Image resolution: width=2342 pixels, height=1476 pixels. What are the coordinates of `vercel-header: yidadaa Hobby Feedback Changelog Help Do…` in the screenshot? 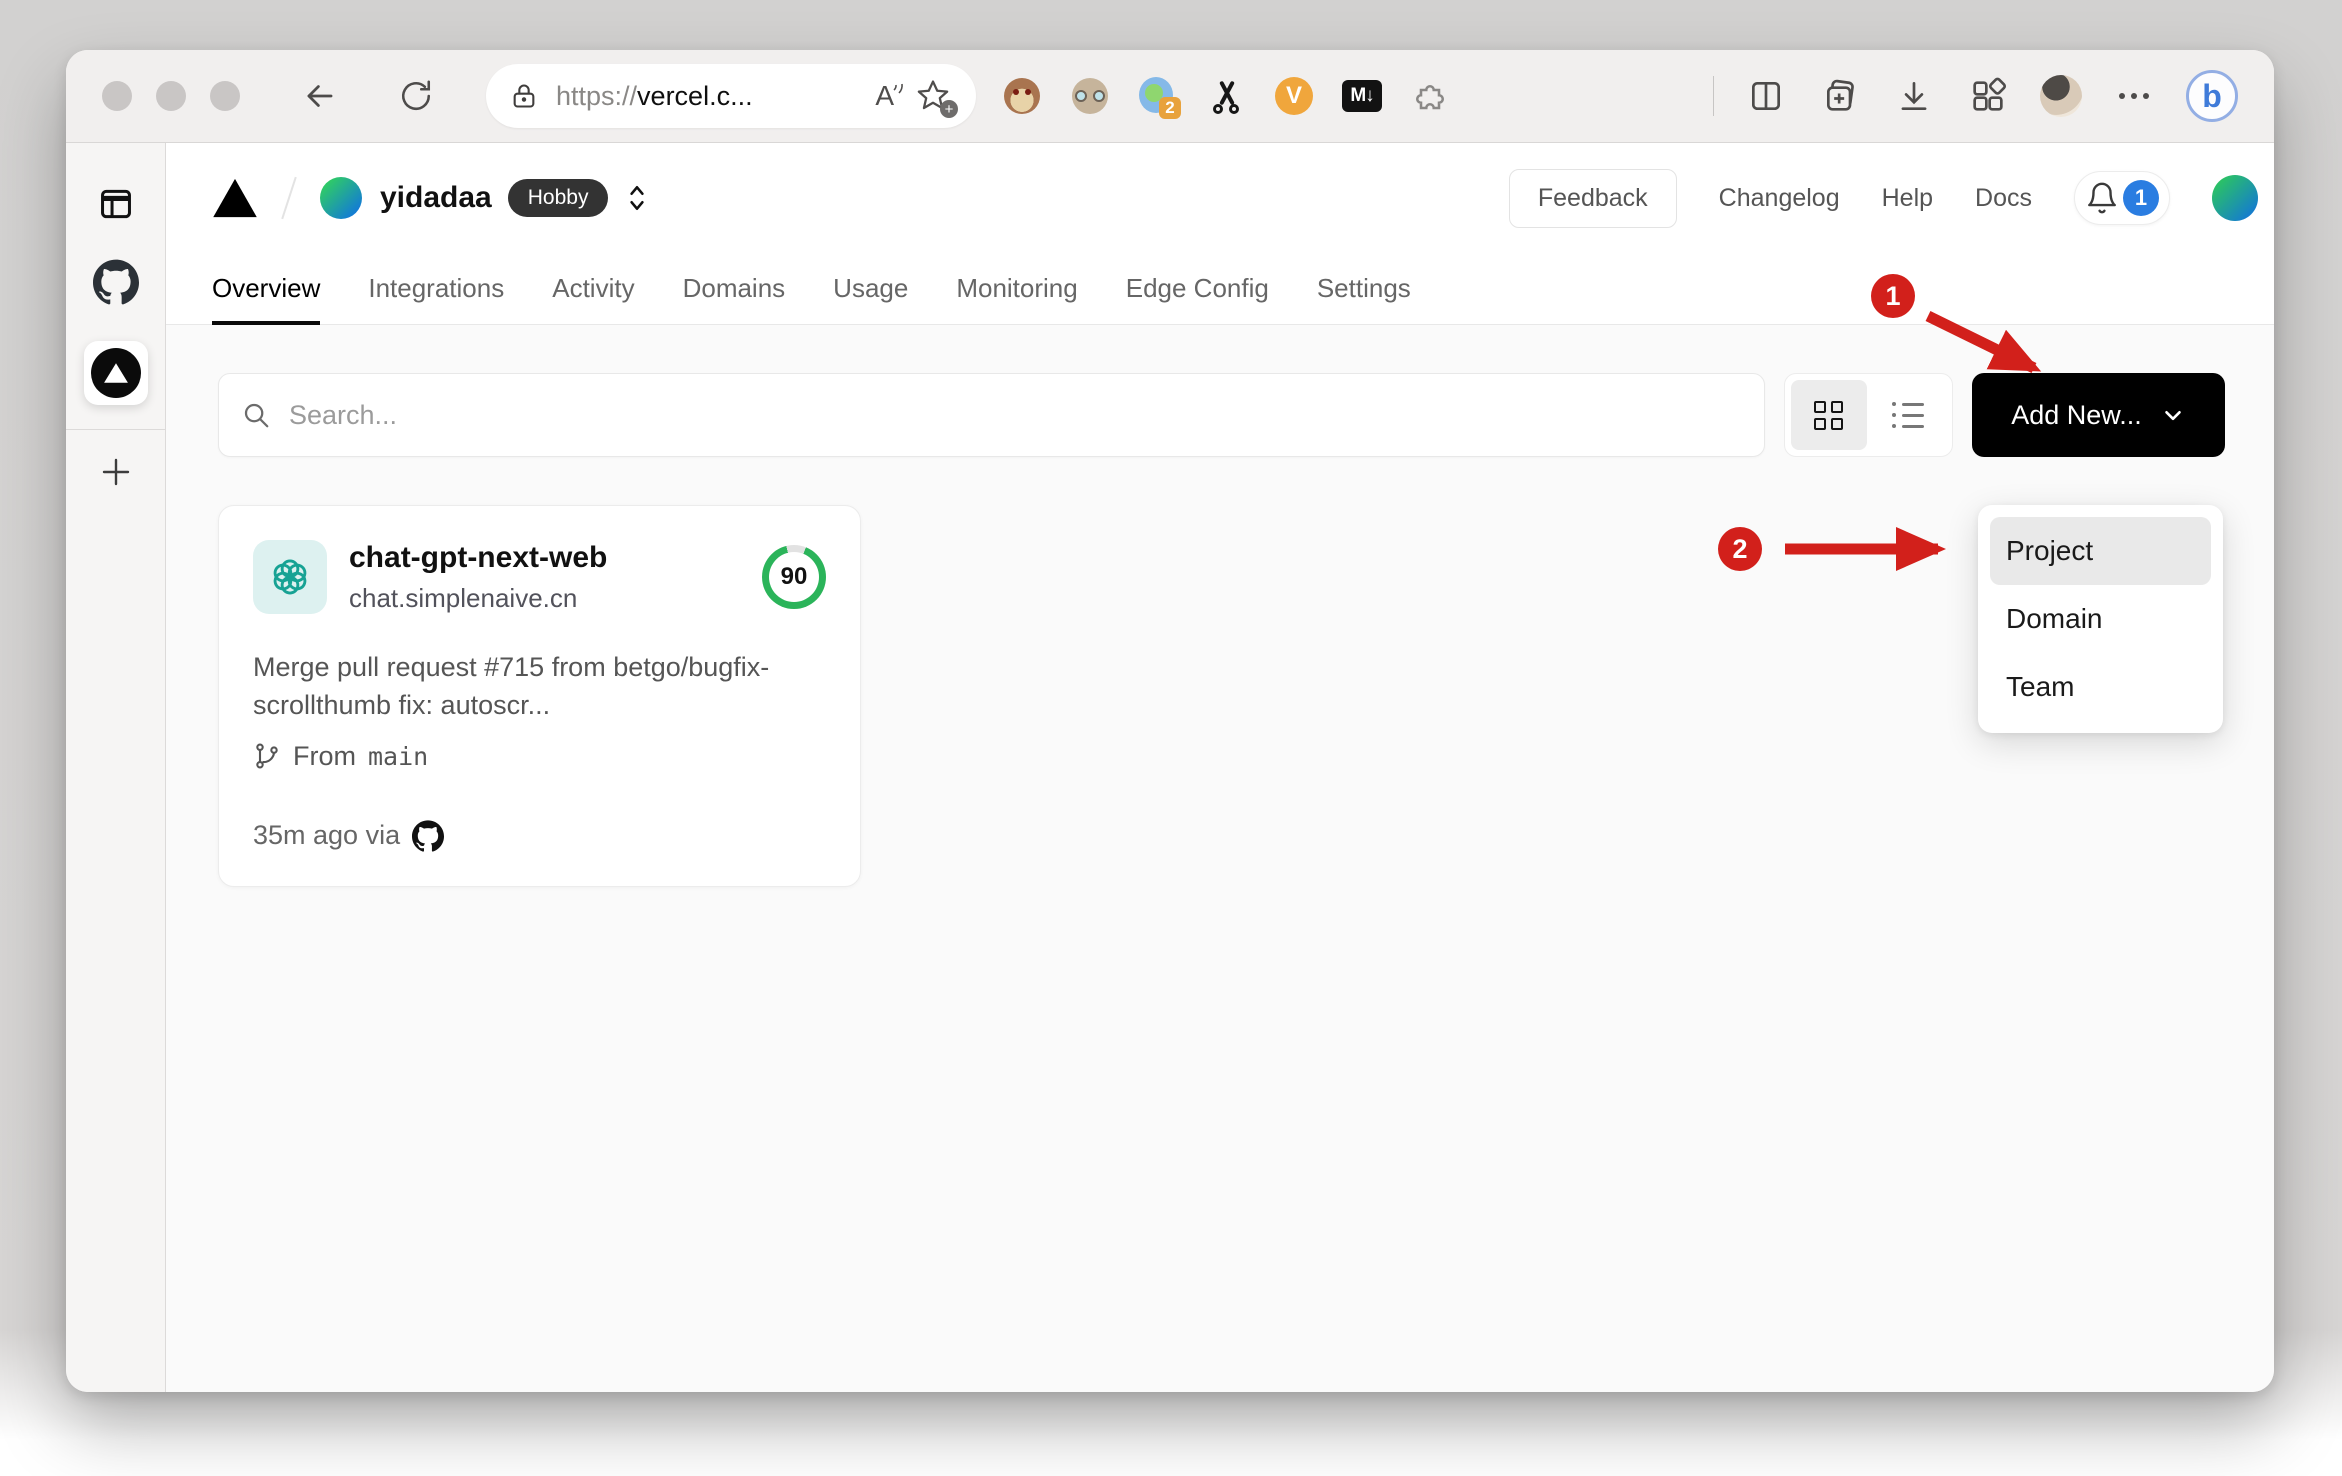 It's located at (1220, 234).